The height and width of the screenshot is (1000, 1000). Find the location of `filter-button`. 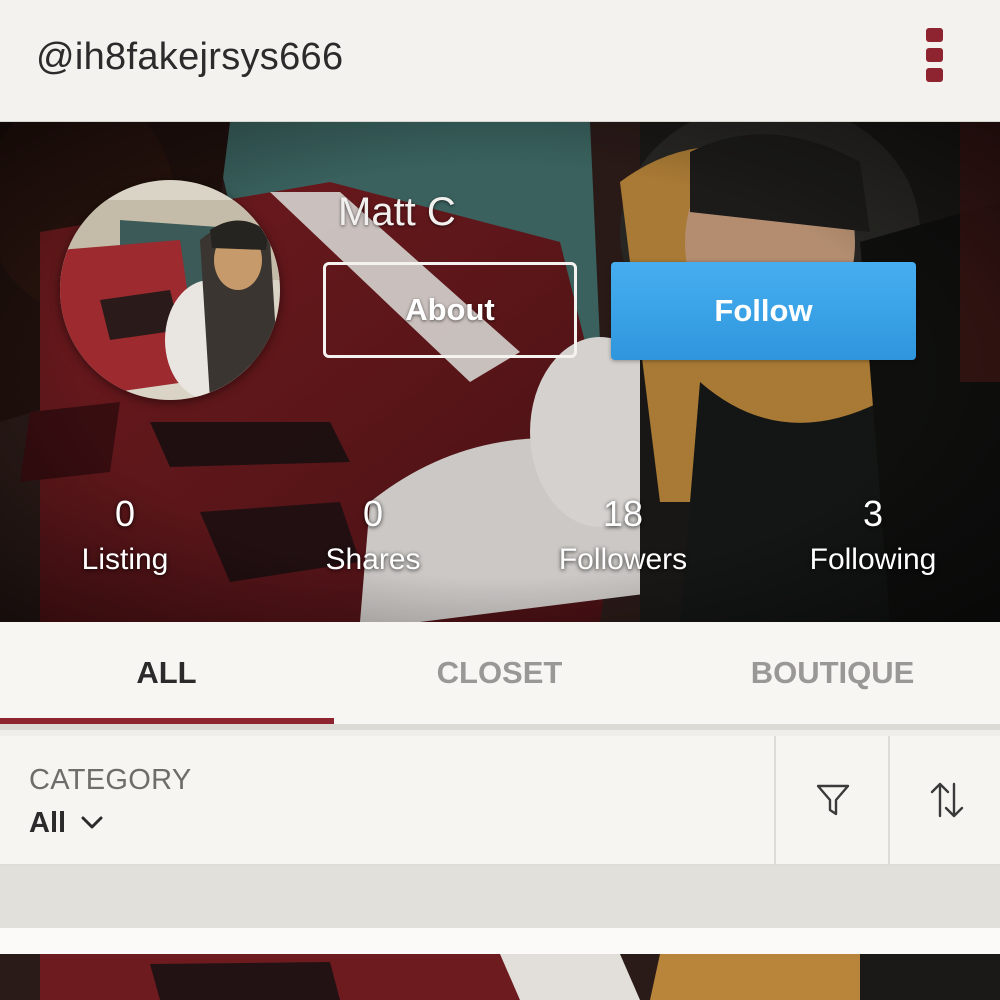

filter-button is located at coordinates (833, 800).